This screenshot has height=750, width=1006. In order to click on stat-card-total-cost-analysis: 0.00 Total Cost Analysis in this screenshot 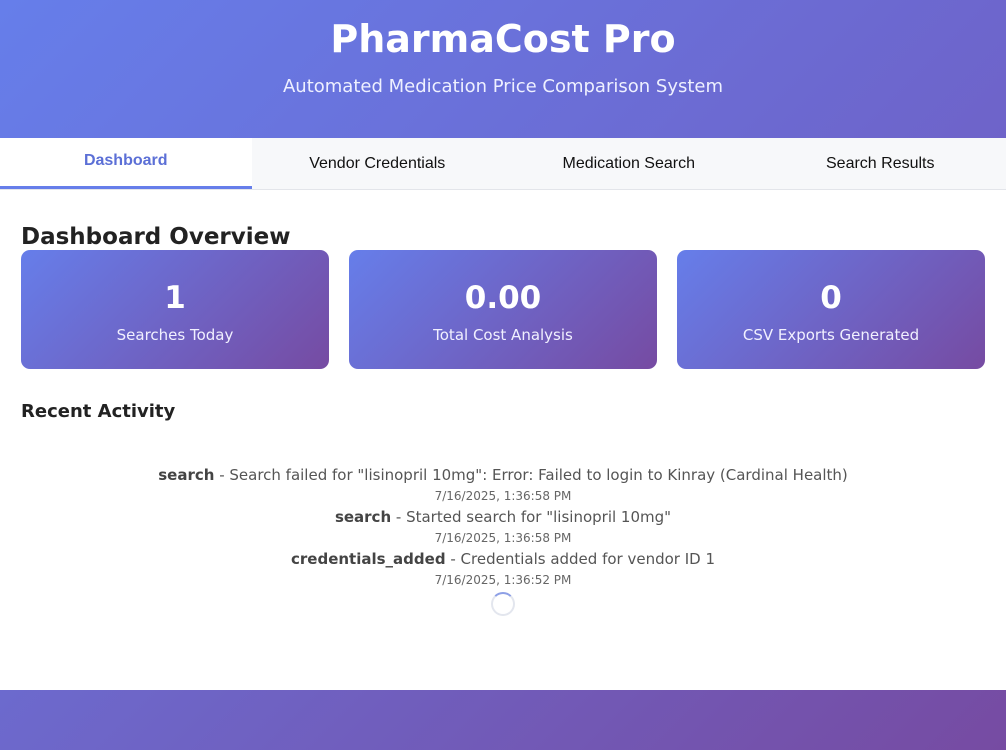, I will do `click(503, 309)`.